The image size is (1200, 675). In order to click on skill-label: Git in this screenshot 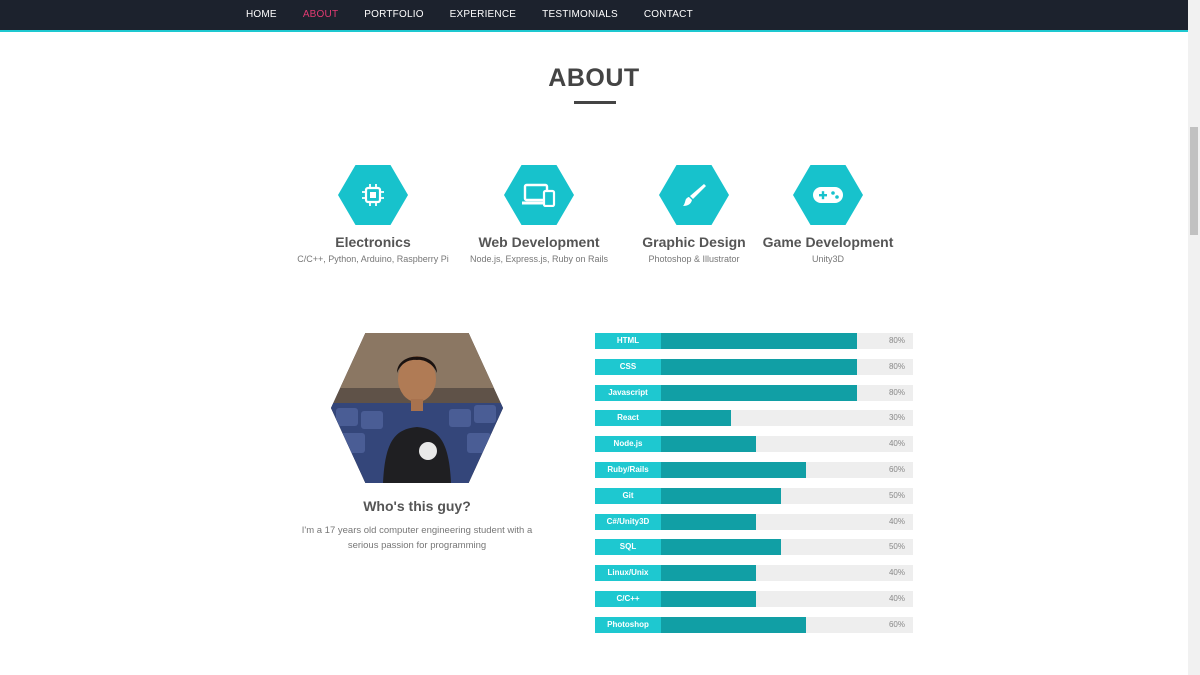, I will do `click(628, 495)`.